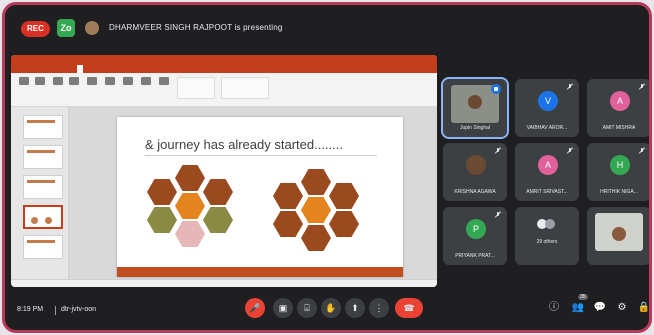  Describe the element at coordinates (379, 308) in the screenshot. I see `more-options-button: ⋮` at that location.